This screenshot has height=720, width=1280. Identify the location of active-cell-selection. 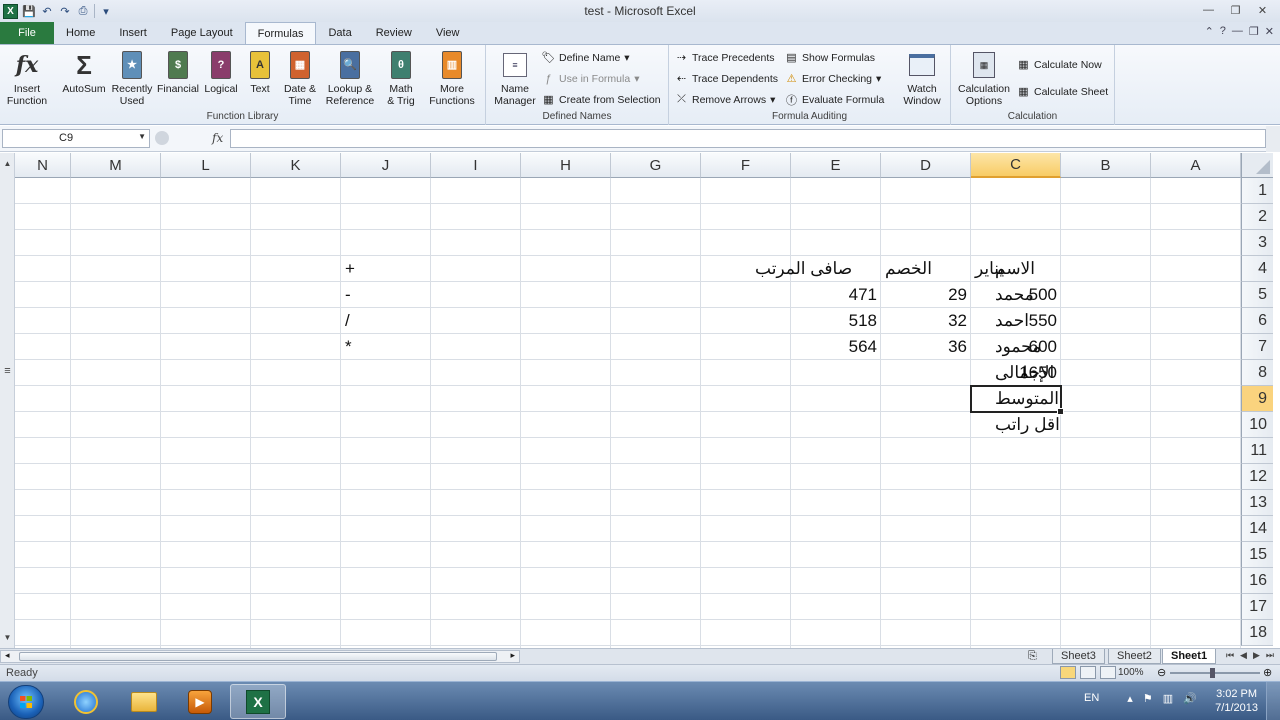
(1017, 400).